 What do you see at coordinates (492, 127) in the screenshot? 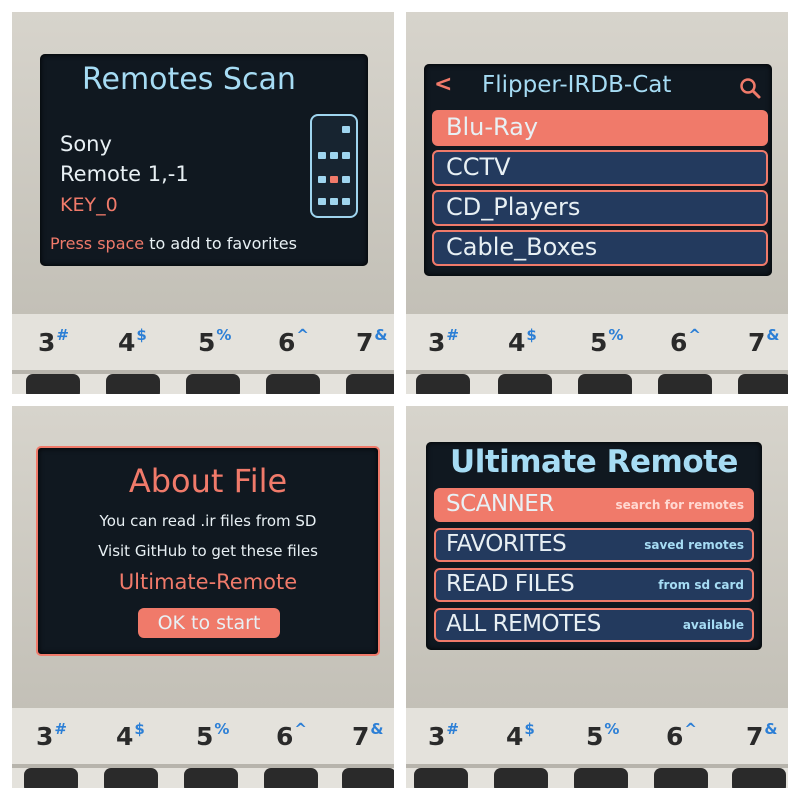
I see `list-item-label: Blu-Ray` at bounding box center [492, 127].